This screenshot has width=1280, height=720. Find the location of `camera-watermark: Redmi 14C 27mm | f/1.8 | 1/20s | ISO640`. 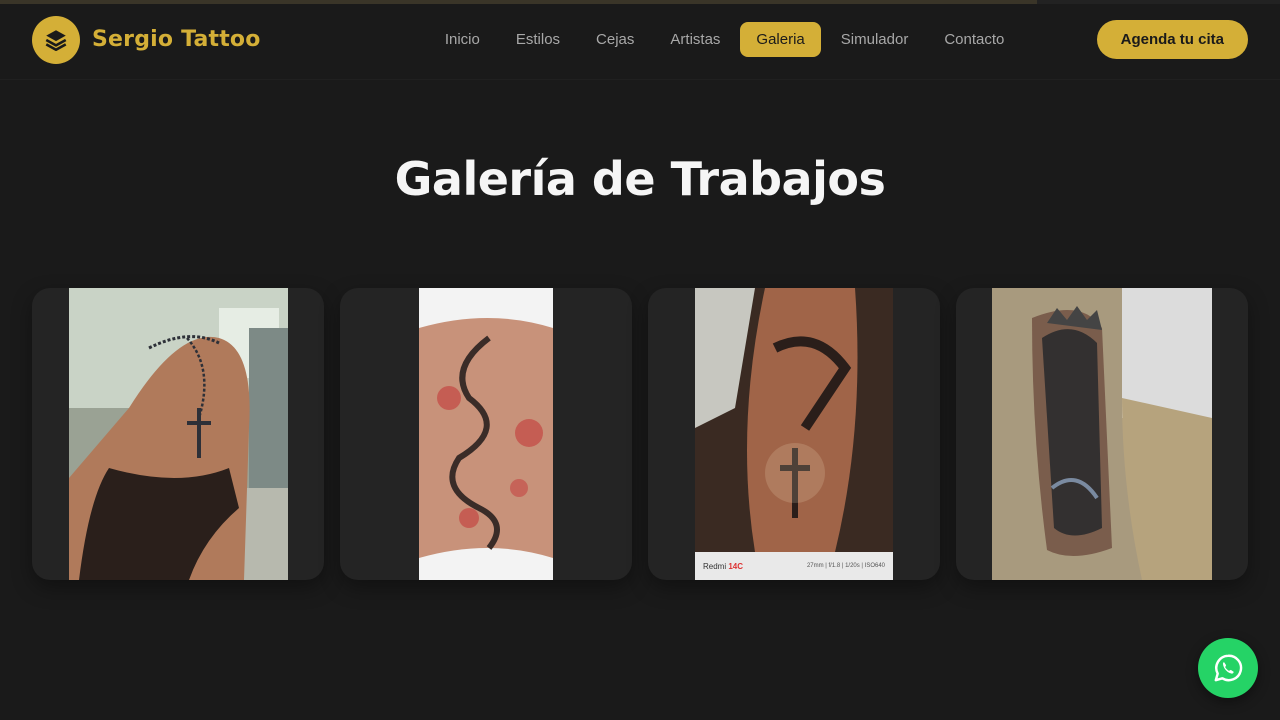

camera-watermark: Redmi 14C 27mm | f/1.8 | 1/20s | ISO640 is located at coordinates (794, 566).